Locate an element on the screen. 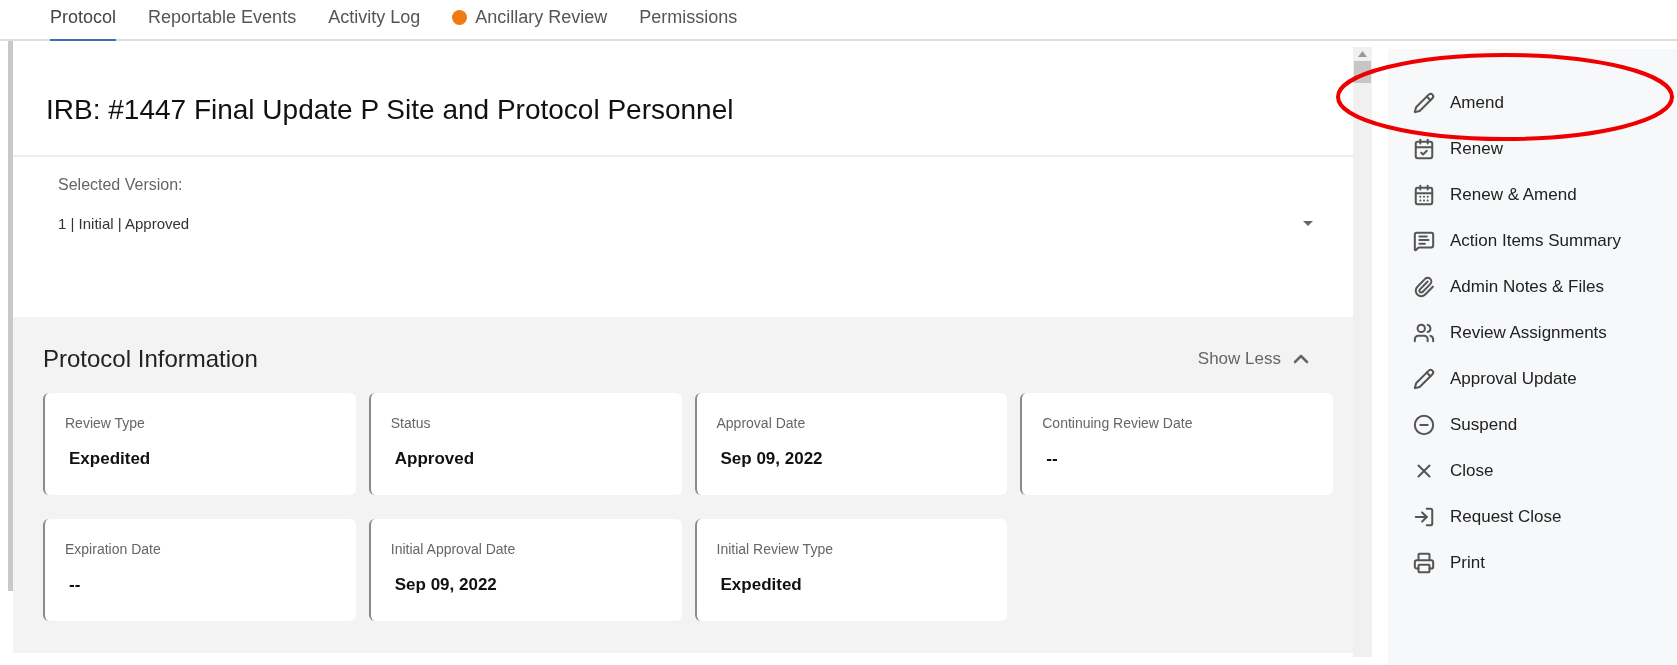  action-menu-item: Amend is located at coordinates (1545, 103).